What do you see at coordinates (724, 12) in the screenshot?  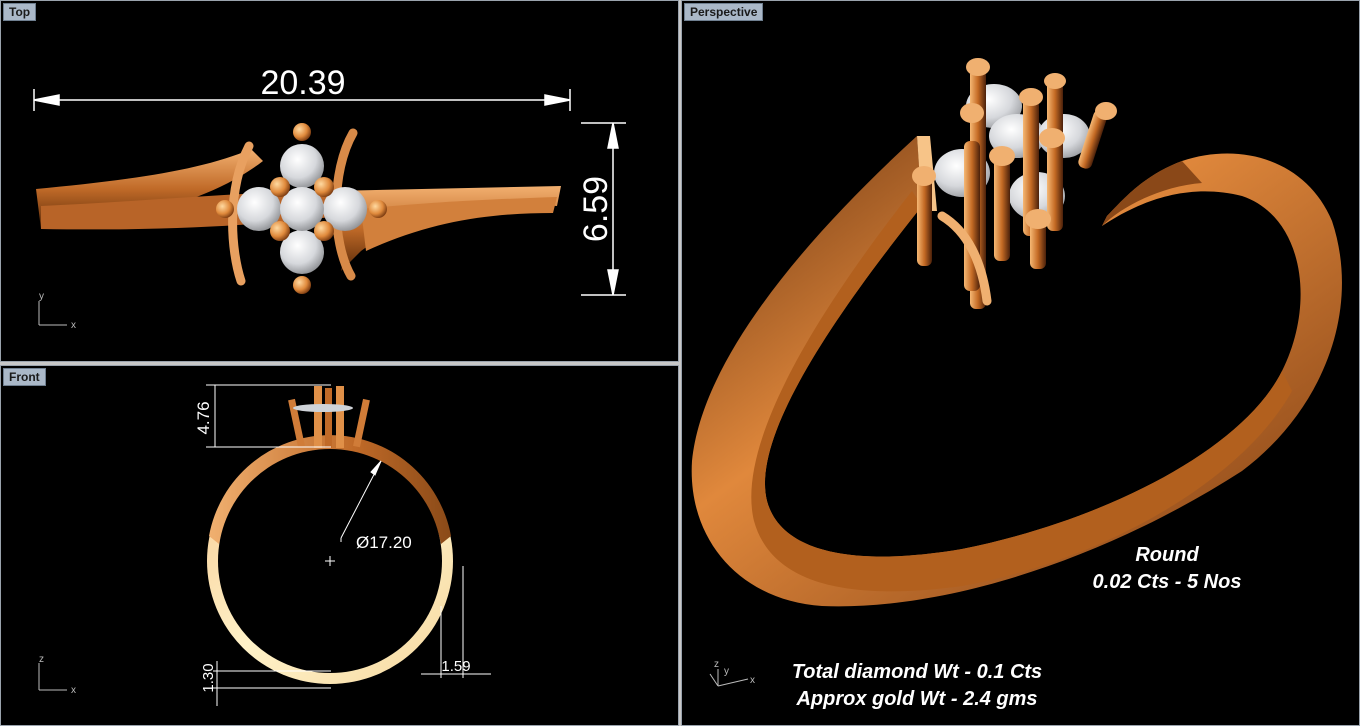 I see `viewport-label-perspective: Perspective` at bounding box center [724, 12].